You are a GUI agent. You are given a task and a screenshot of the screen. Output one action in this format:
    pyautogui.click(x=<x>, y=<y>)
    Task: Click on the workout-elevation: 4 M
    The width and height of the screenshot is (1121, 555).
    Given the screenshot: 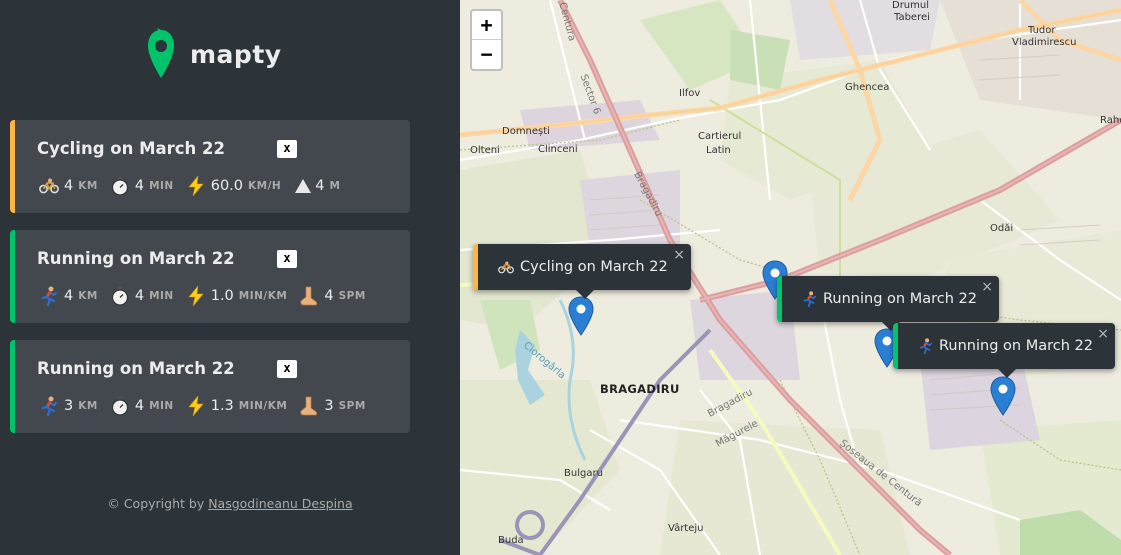 What is the action you would take?
    pyautogui.click(x=316, y=186)
    